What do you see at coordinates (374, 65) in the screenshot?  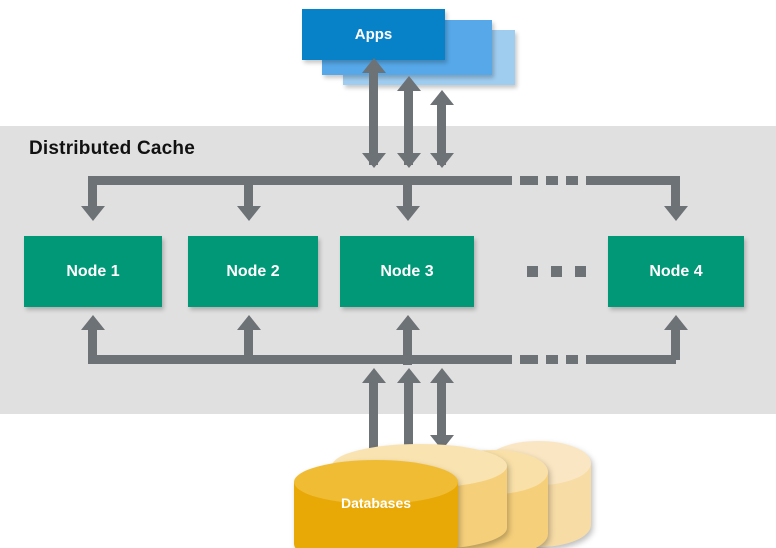 I see `apps-link-a-arrowhead-up` at bounding box center [374, 65].